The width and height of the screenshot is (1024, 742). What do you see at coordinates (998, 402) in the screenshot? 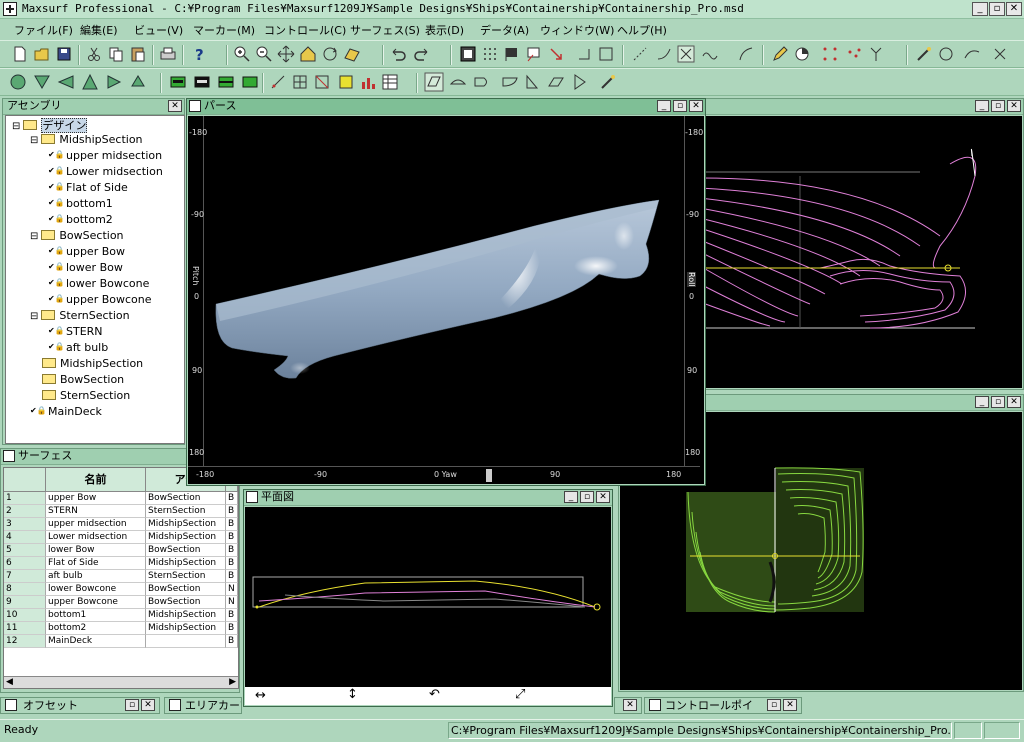
I see `body-maximize-button: ▫` at bounding box center [998, 402].